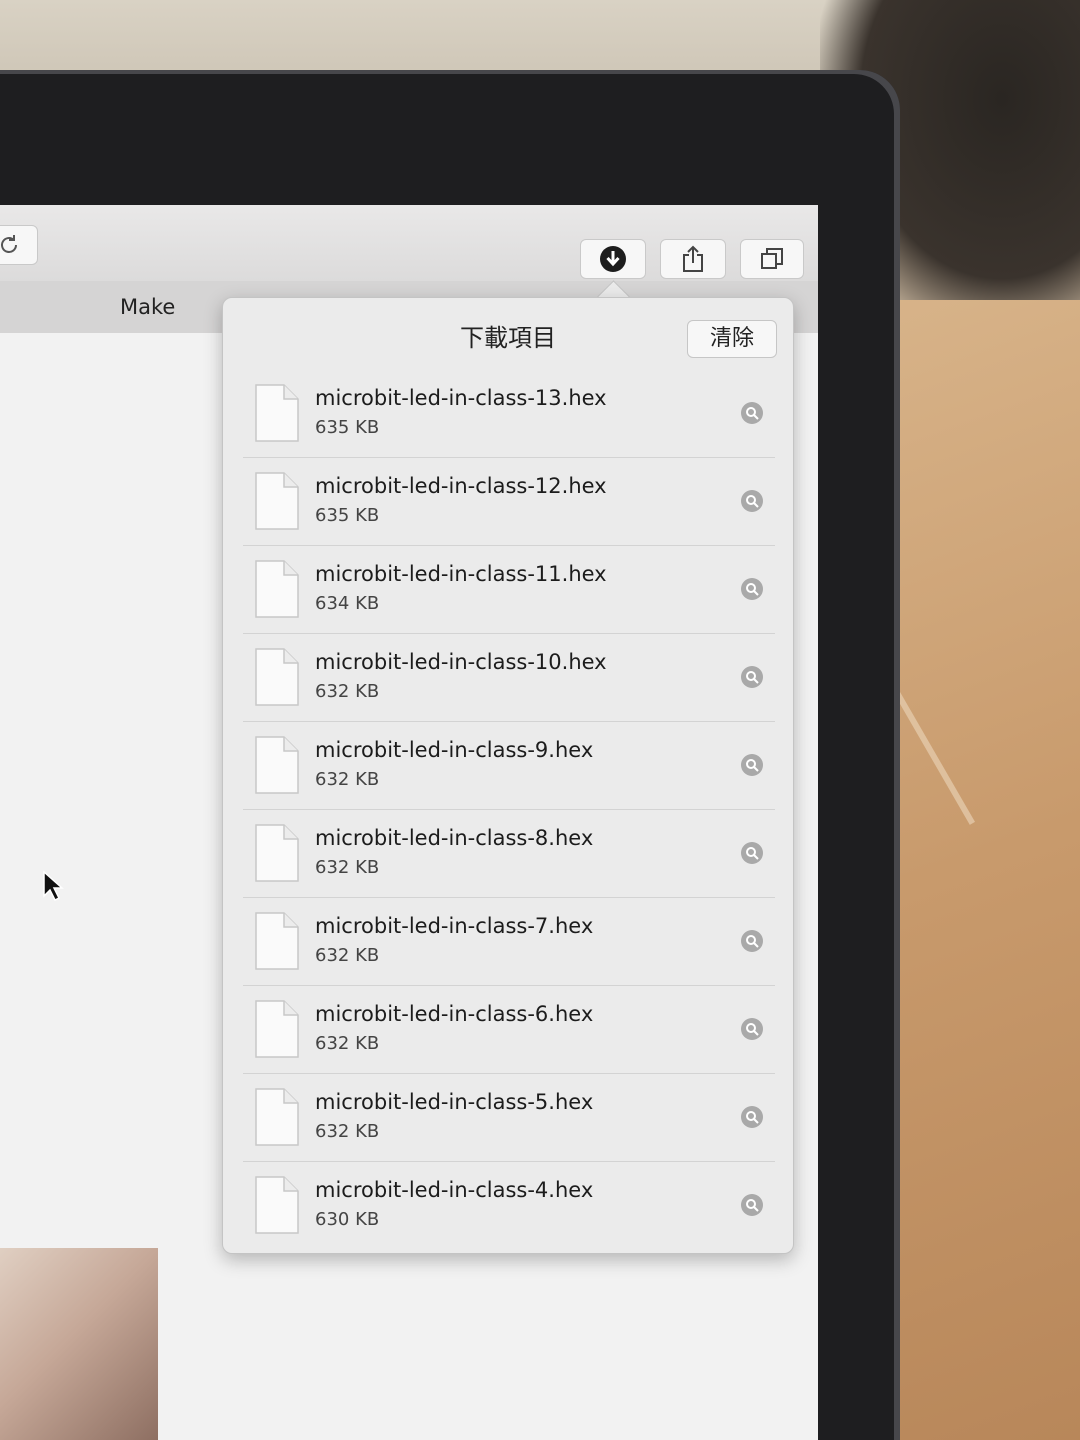  Describe the element at coordinates (461, 486) in the screenshot. I see `file-name: microbit-led-in-class-12.hex` at that location.